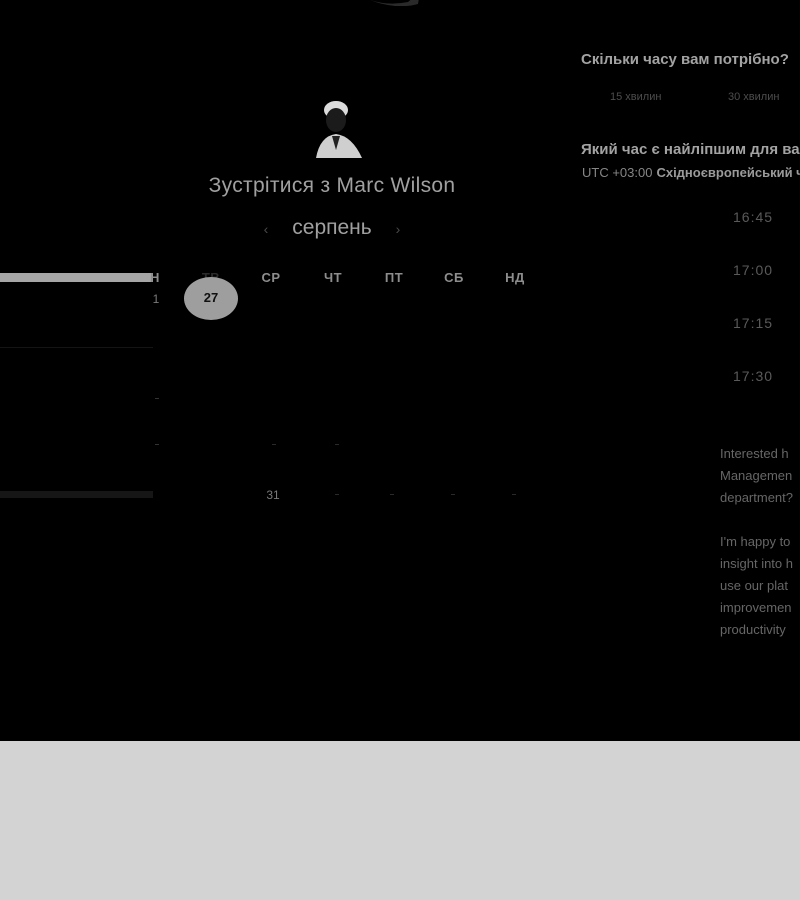 Image resolution: width=800 pixels, height=900 pixels. Describe the element at coordinates (394, 277) in the screenshot. I see `weekday-fri: ПТ` at that location.